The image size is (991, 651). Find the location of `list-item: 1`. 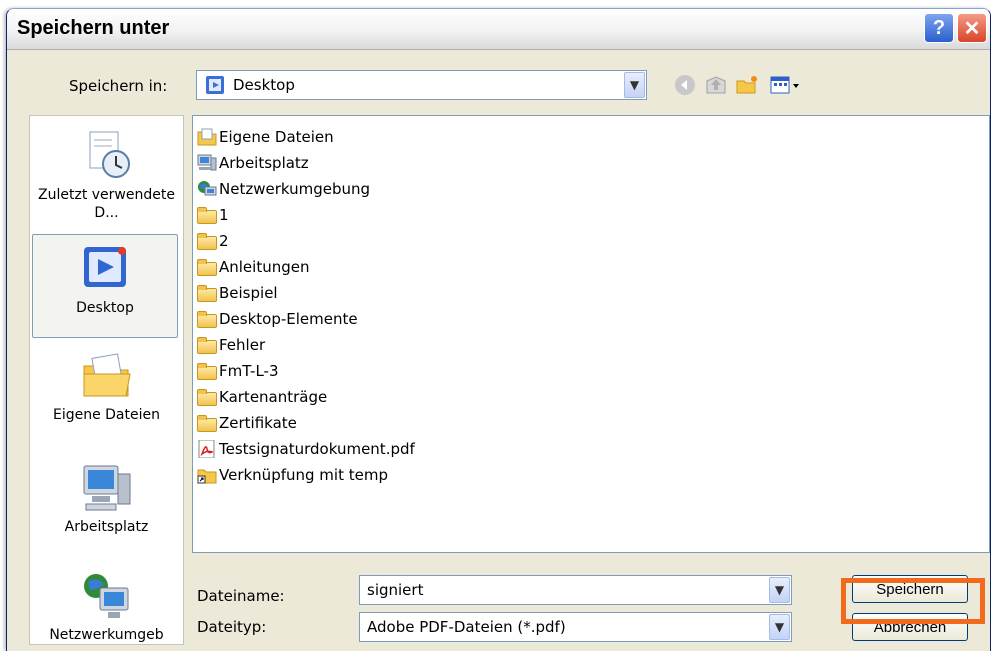

list-item: 1 is located at coordinates (213, 215).